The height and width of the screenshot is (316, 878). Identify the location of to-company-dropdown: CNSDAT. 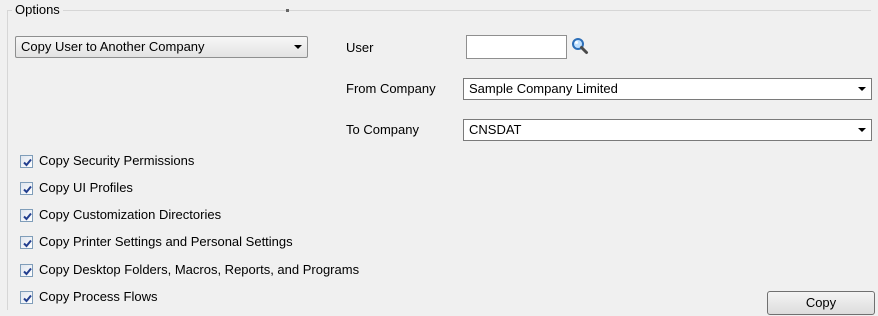
(667, 130).